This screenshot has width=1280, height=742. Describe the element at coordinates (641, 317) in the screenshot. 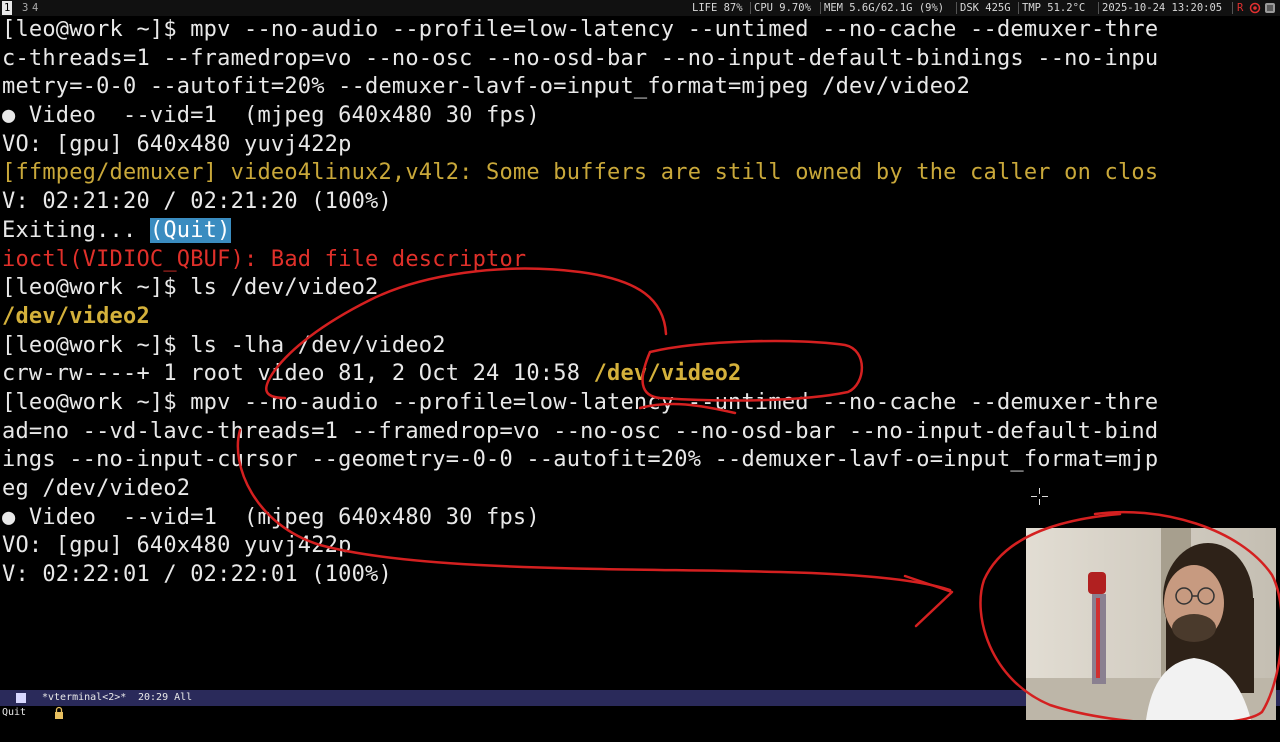

I see `terminal-line: /dev/video2` at that location.